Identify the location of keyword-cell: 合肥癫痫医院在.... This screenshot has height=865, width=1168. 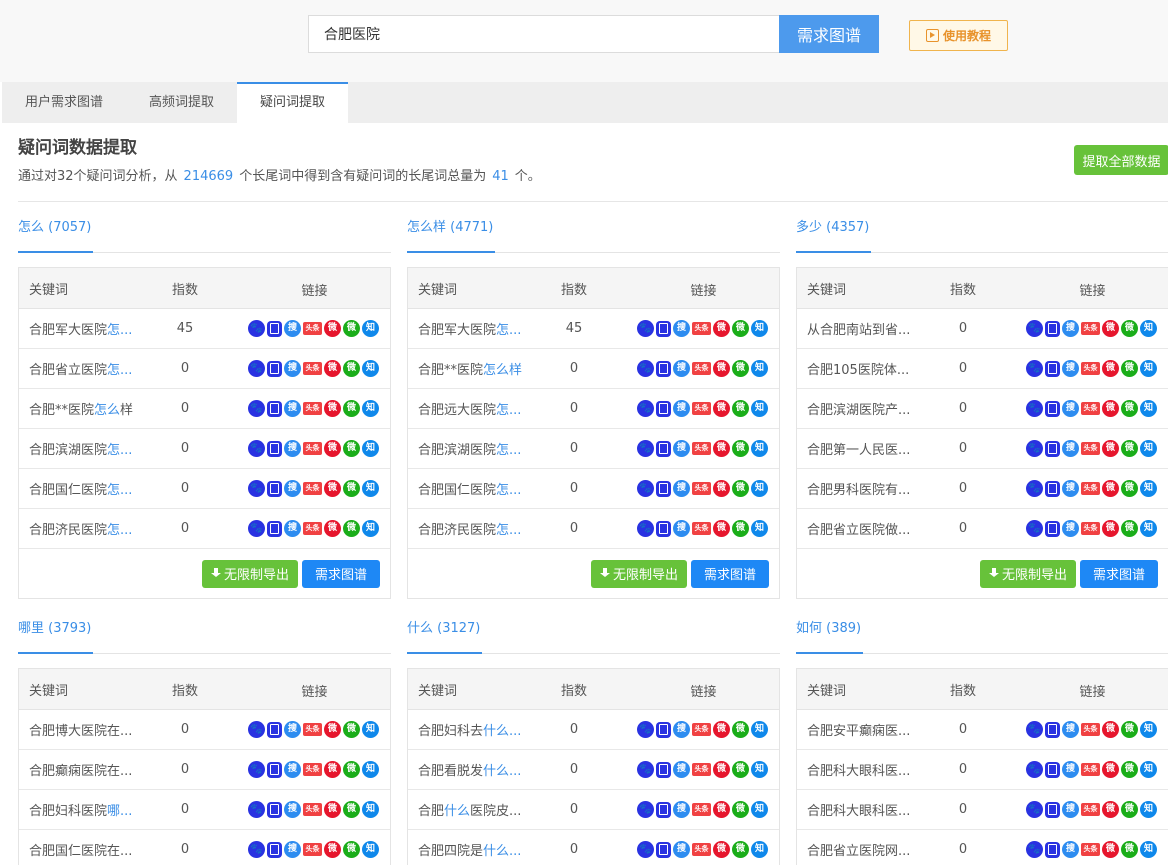
(89, 769).